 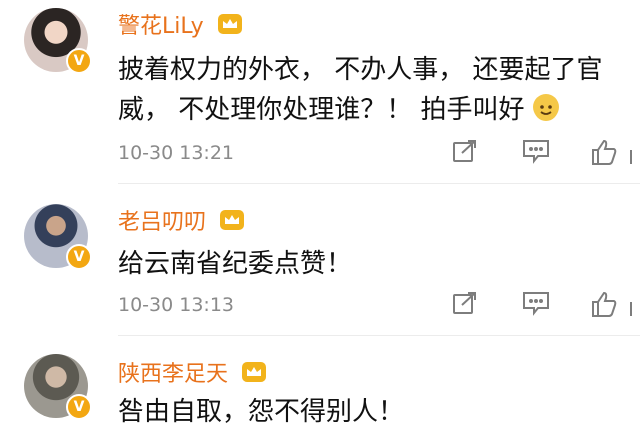 What do you see at coordinates (261, 412) in the screenshot?
I see `comment-text-line: 咎由自取，怨不得别人！` at bounding box center [261, 412].